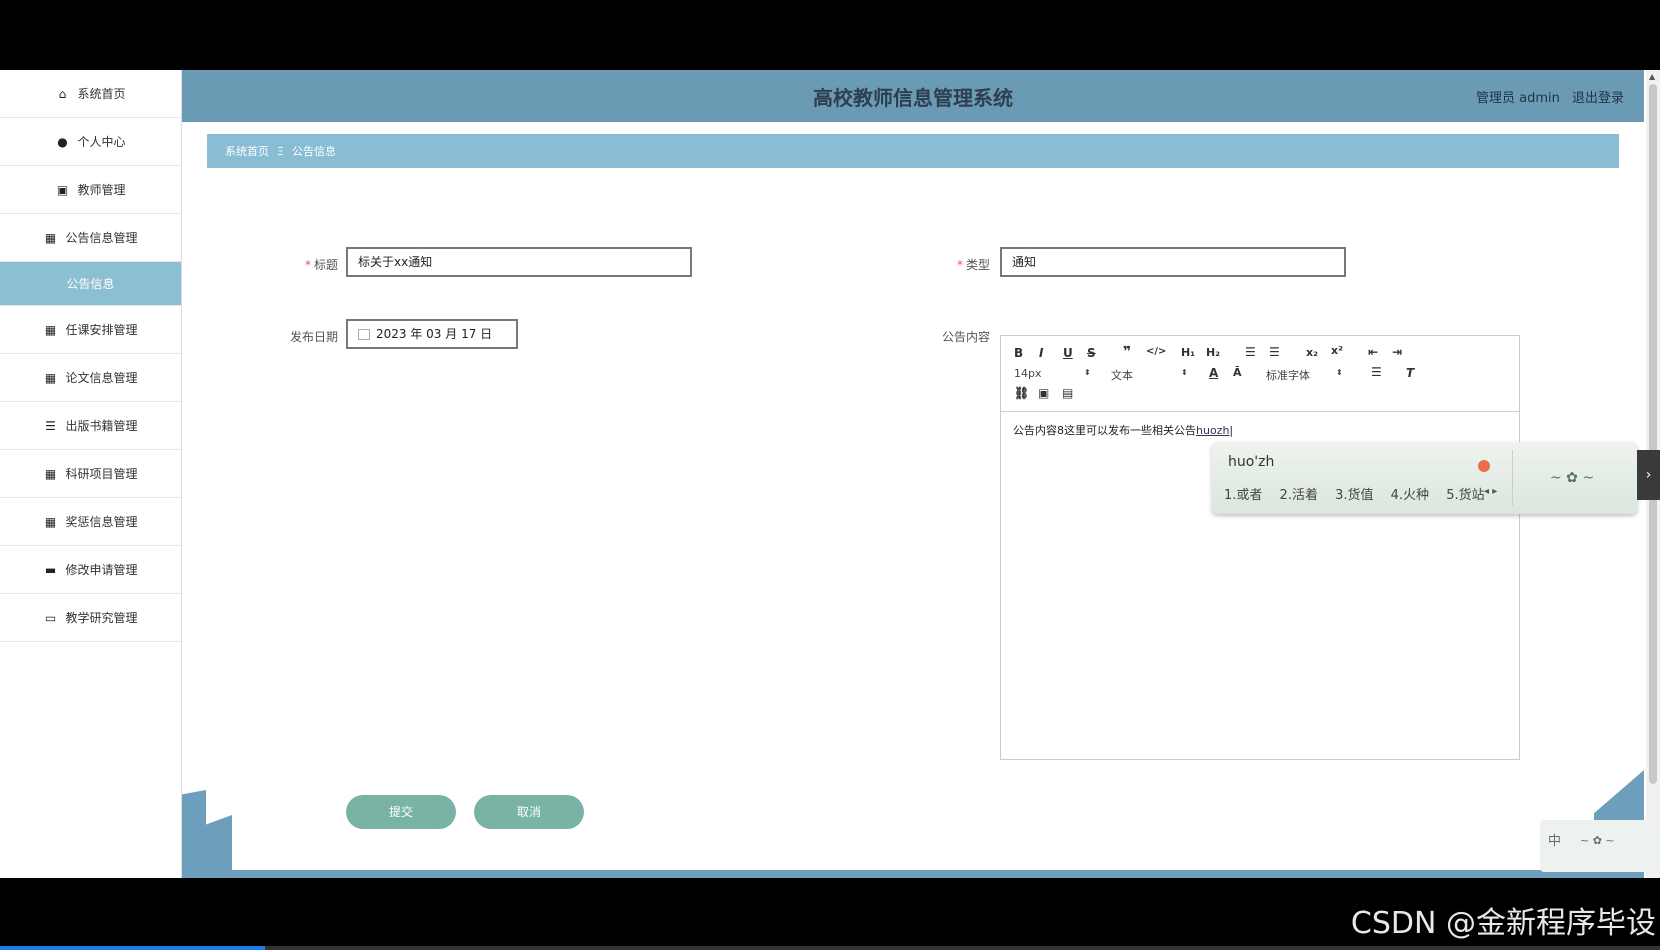  I want to click on heading1-icon: H₁, so click(1188, 352).